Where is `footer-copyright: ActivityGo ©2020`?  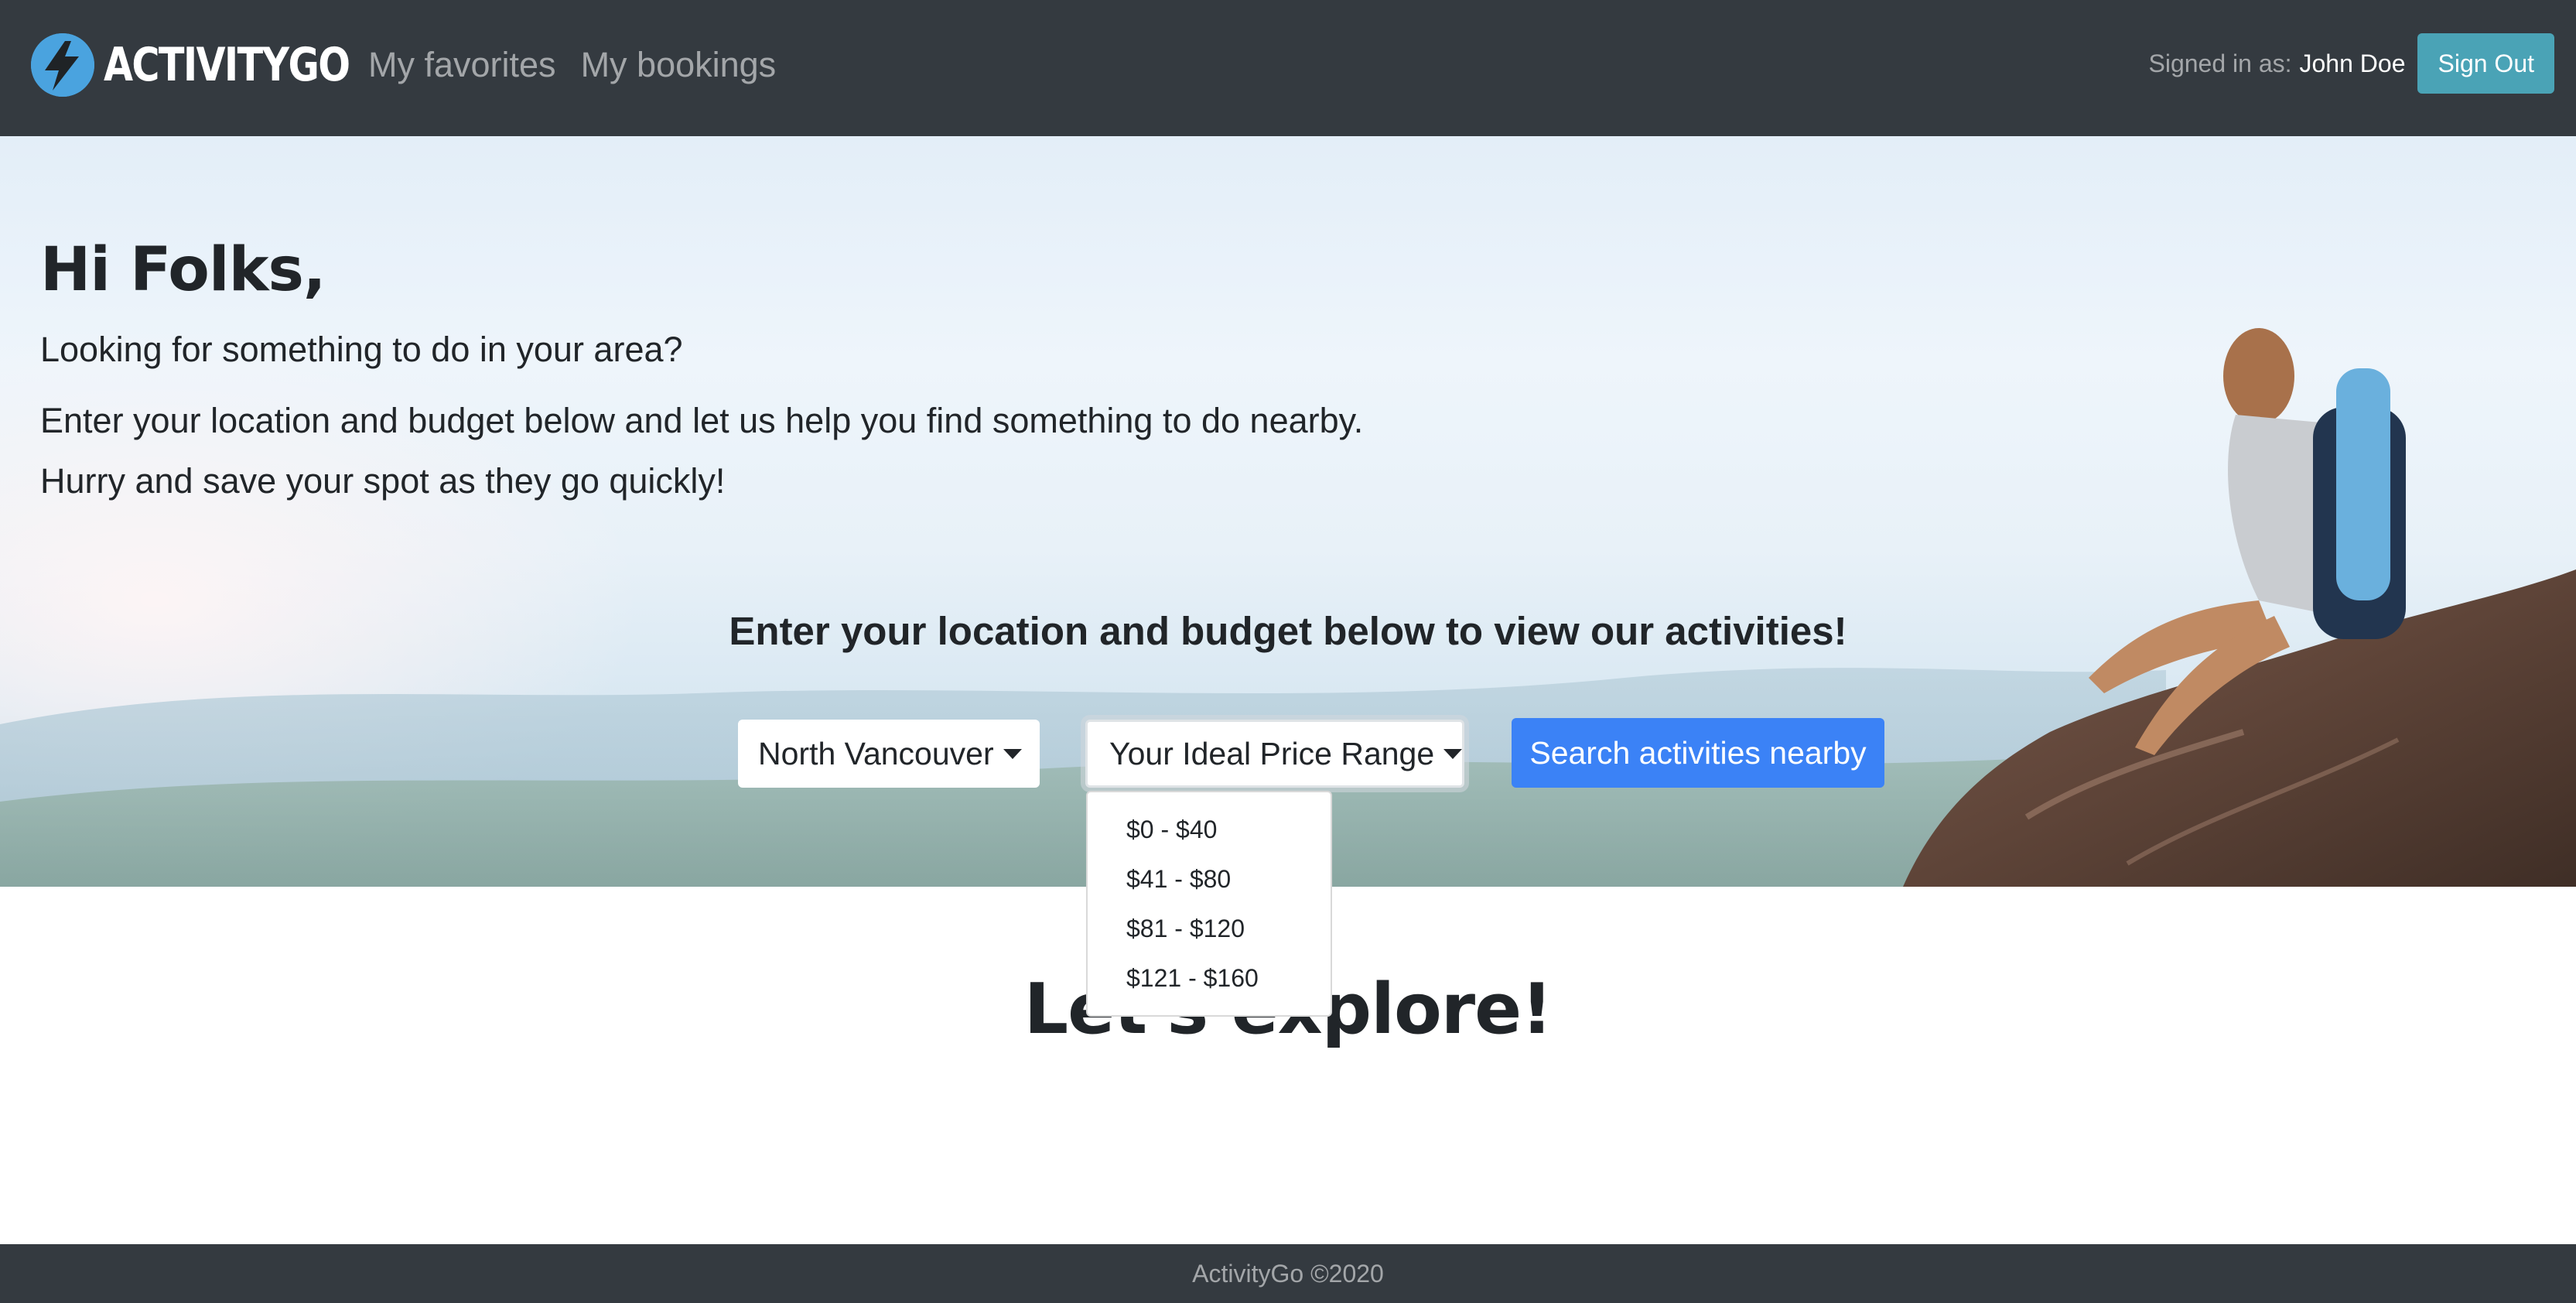 footer-copyright: ActivityGo ©2020 is located at coordinates (1288, 1274).